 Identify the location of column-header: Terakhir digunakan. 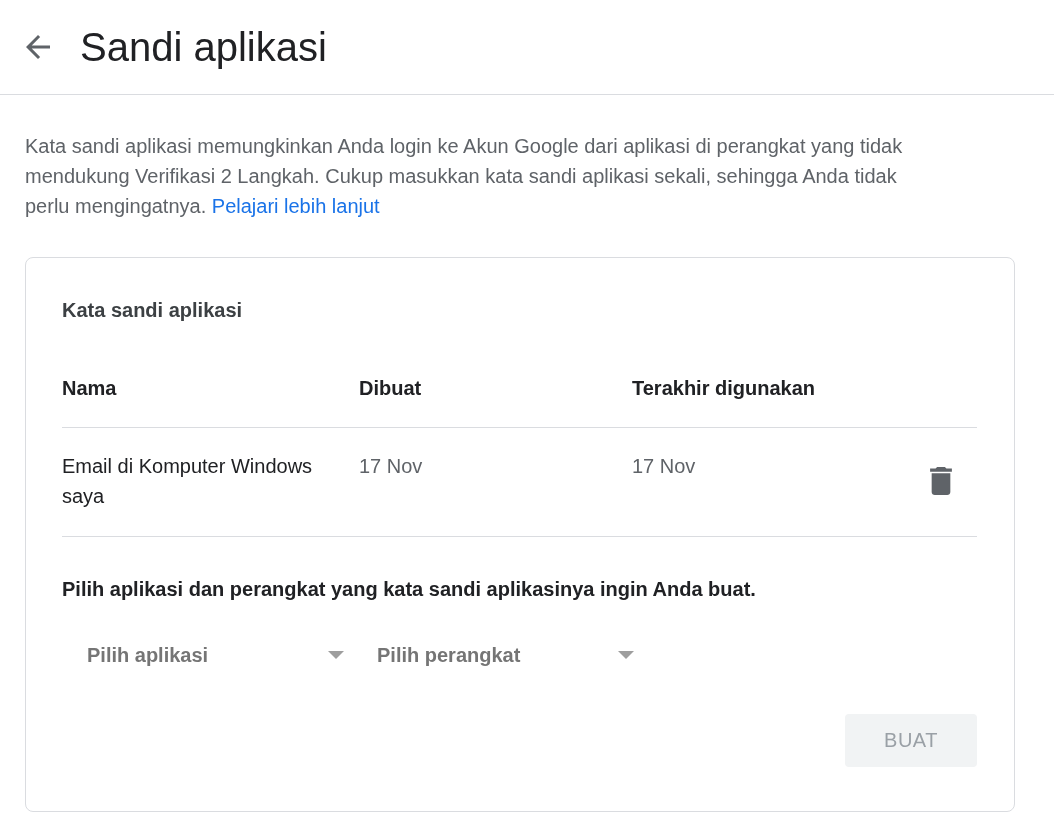
(724, 388).